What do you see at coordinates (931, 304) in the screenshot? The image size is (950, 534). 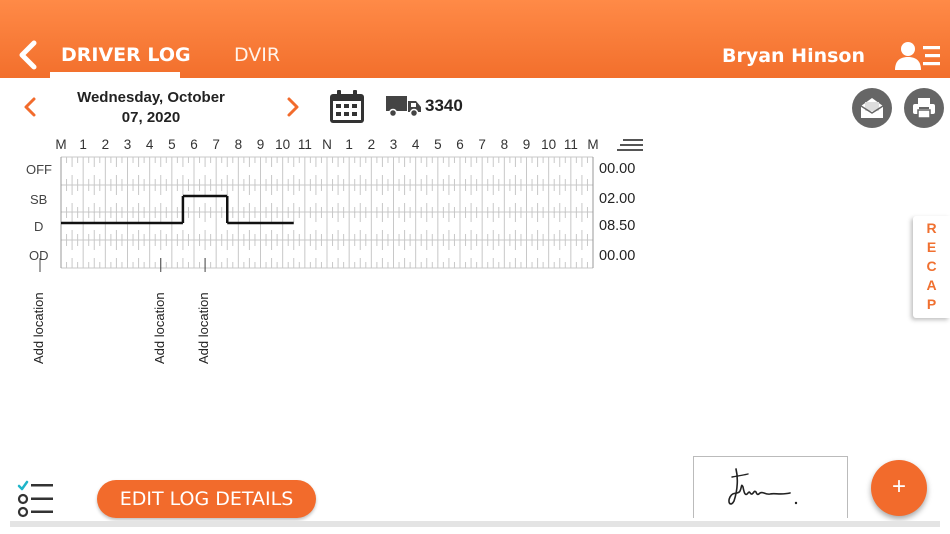 I see `recap-letter: P` at bounding box center [931, 304].